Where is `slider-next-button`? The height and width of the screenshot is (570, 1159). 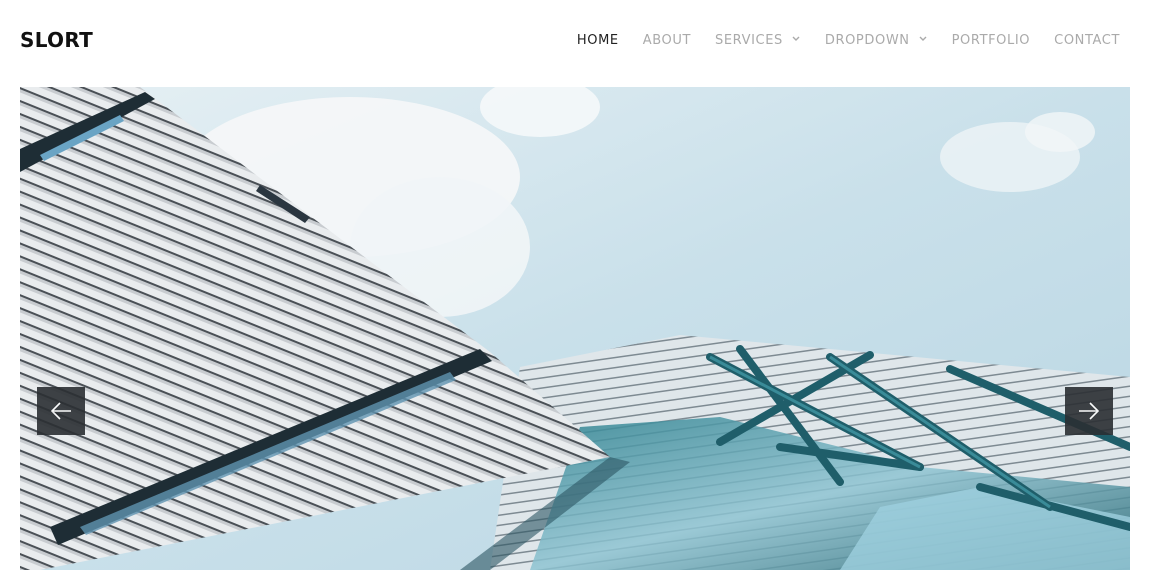
slider-next-button is located at coordinates (1089, 411).